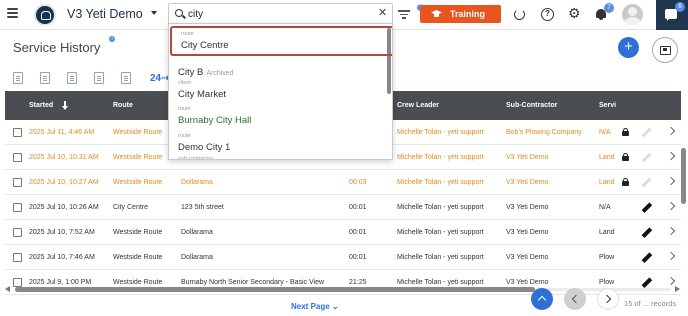 This screenshot has width=688, height=316. What do you see at coordinates (519, 14) in the screenshot?
I see `refresh-icon` at bounding box center [519, 14].